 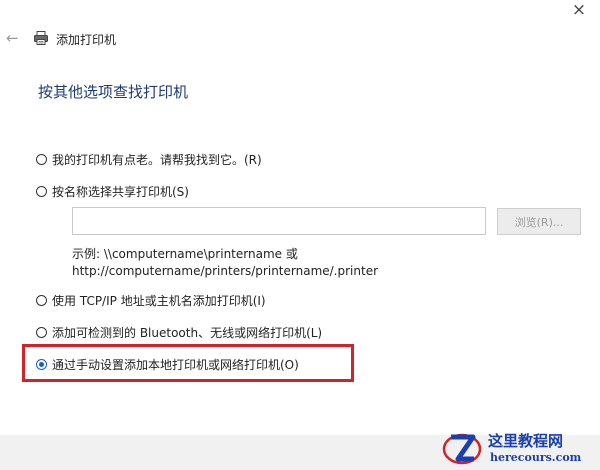 What do you see at coordinates (462, 449) in the screenshot?
I see `watermark-logo-icon` at bounding box center [462, 449].